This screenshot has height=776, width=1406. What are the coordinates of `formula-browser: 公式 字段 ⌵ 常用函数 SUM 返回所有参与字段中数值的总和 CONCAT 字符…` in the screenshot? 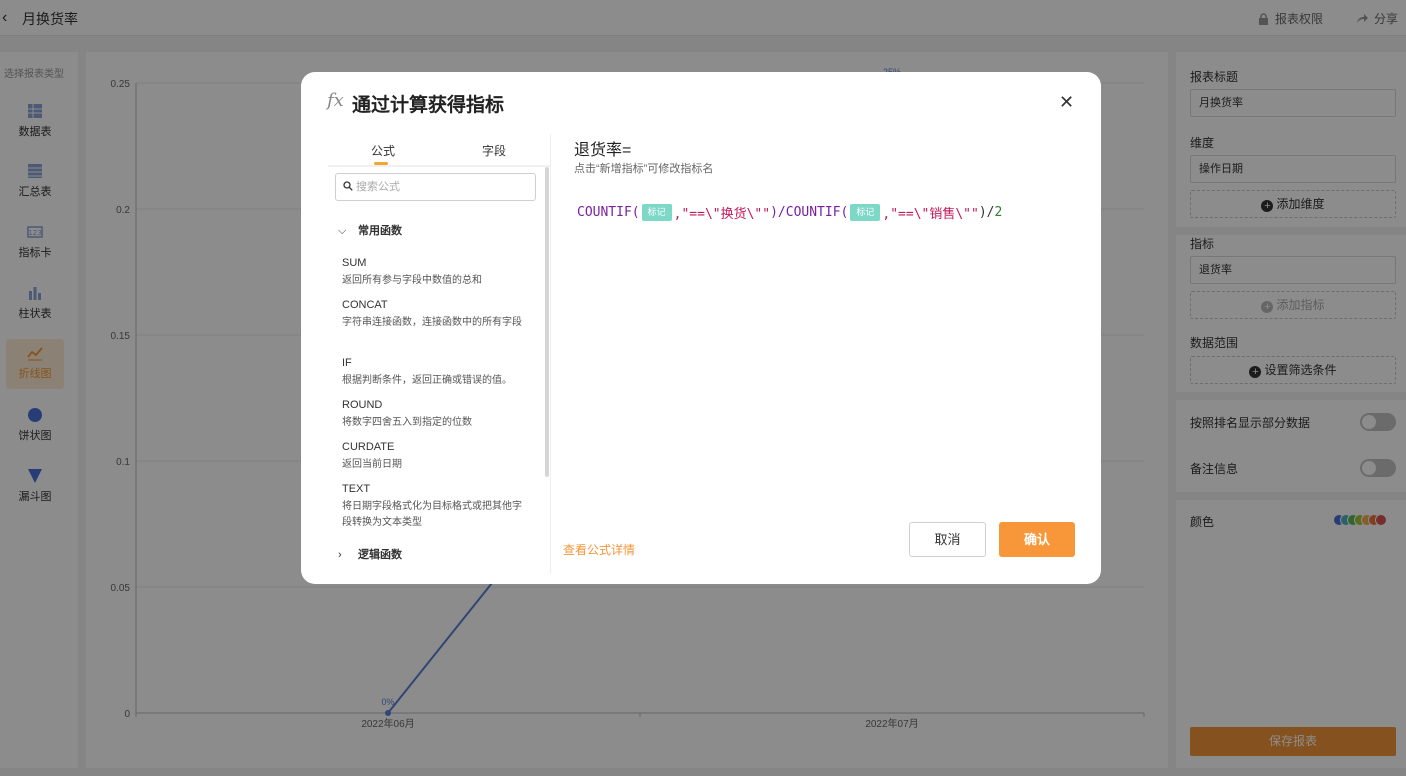 It's located at (439, 354).